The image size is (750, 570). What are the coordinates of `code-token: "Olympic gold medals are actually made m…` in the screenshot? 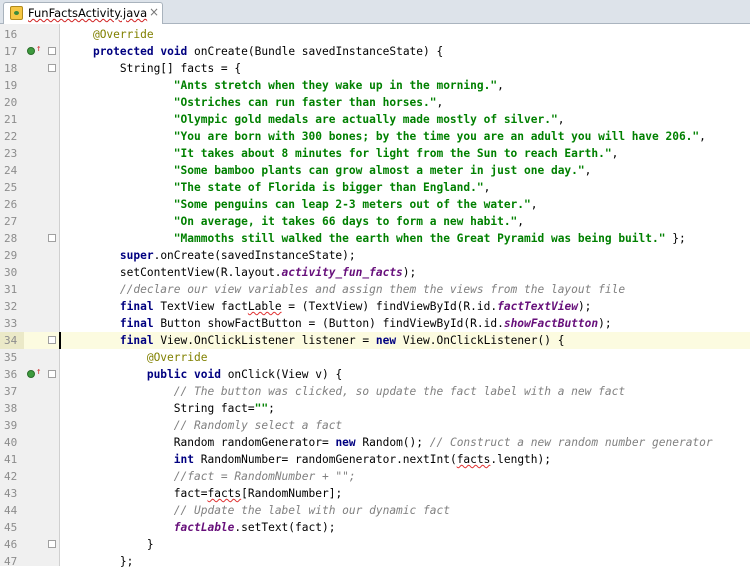 It's located at (365, 119).